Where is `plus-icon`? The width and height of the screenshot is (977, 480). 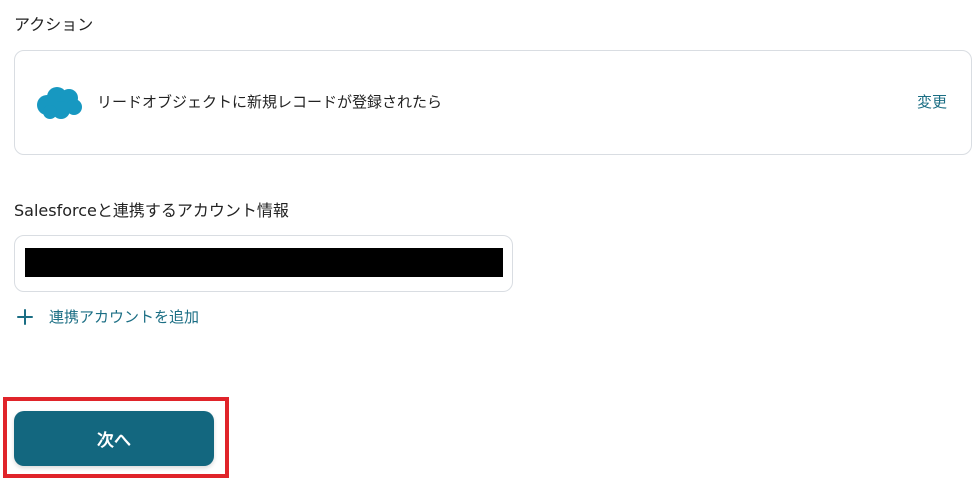 plus-icon is located at coordinates (25, 317).